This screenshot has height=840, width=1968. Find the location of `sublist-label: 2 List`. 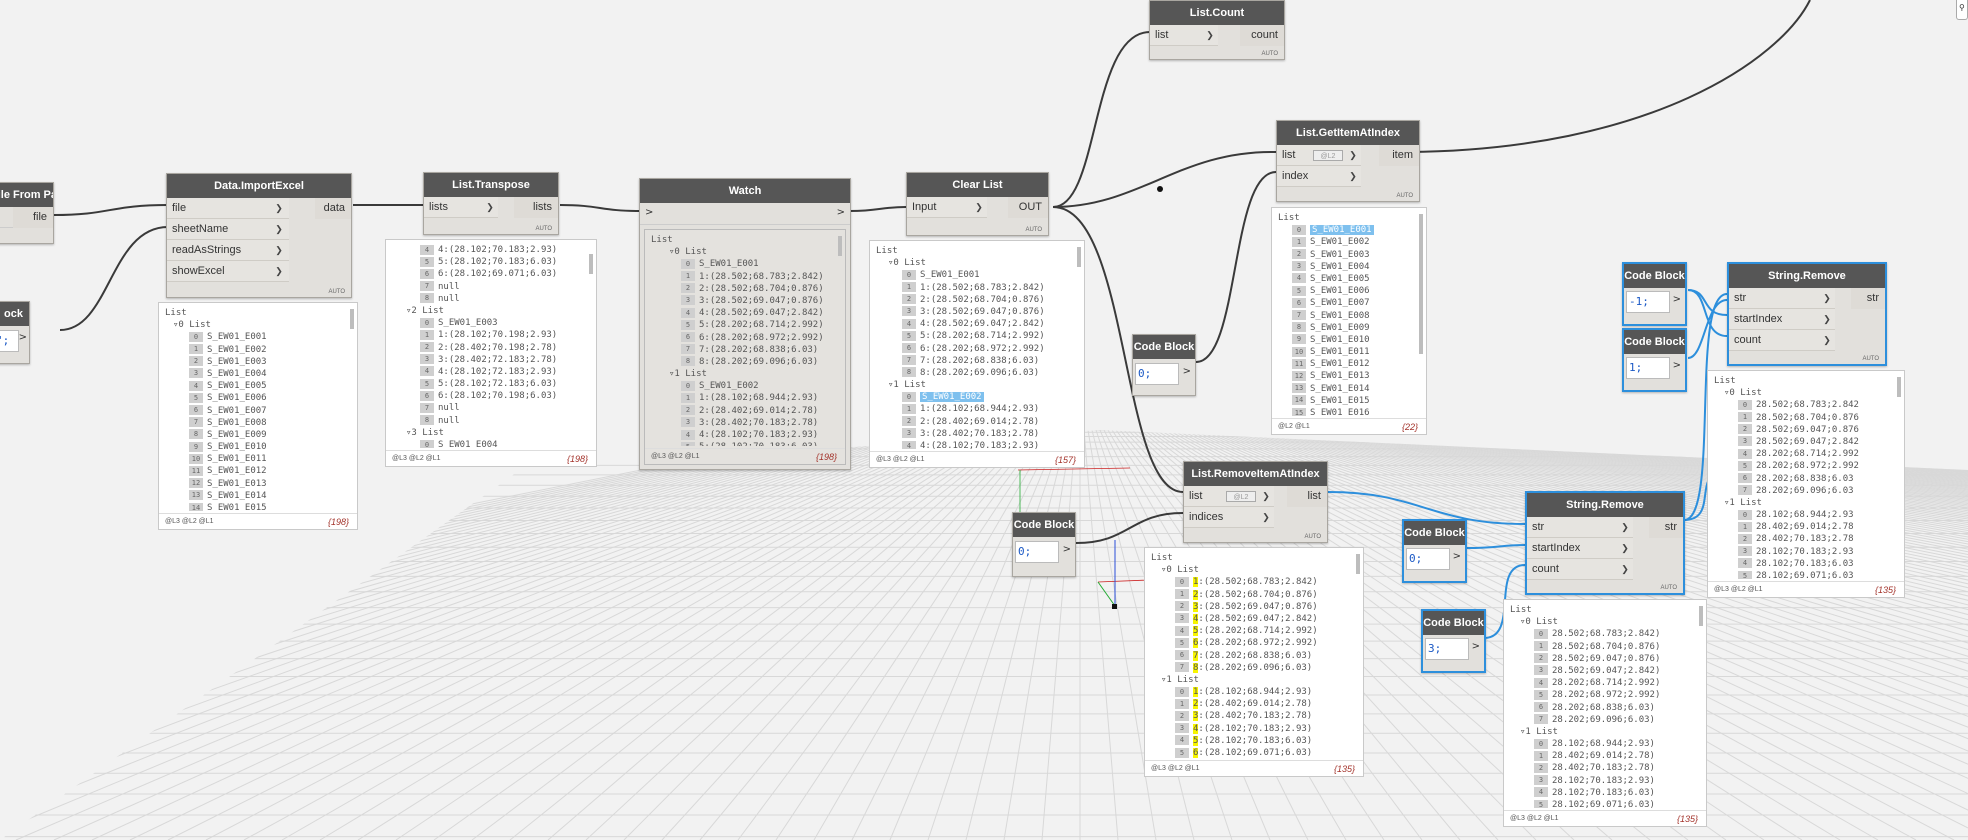

sublist-label: 2 List is located at coordinates (427, 310).